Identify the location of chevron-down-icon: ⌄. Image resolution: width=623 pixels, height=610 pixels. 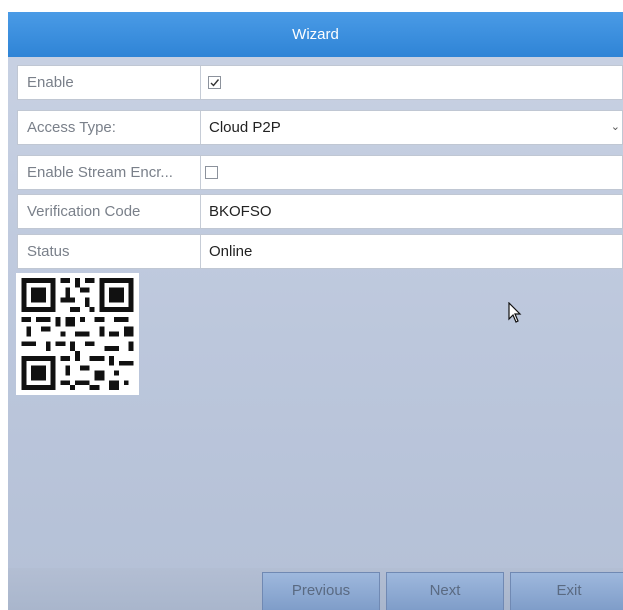
(615, 127).